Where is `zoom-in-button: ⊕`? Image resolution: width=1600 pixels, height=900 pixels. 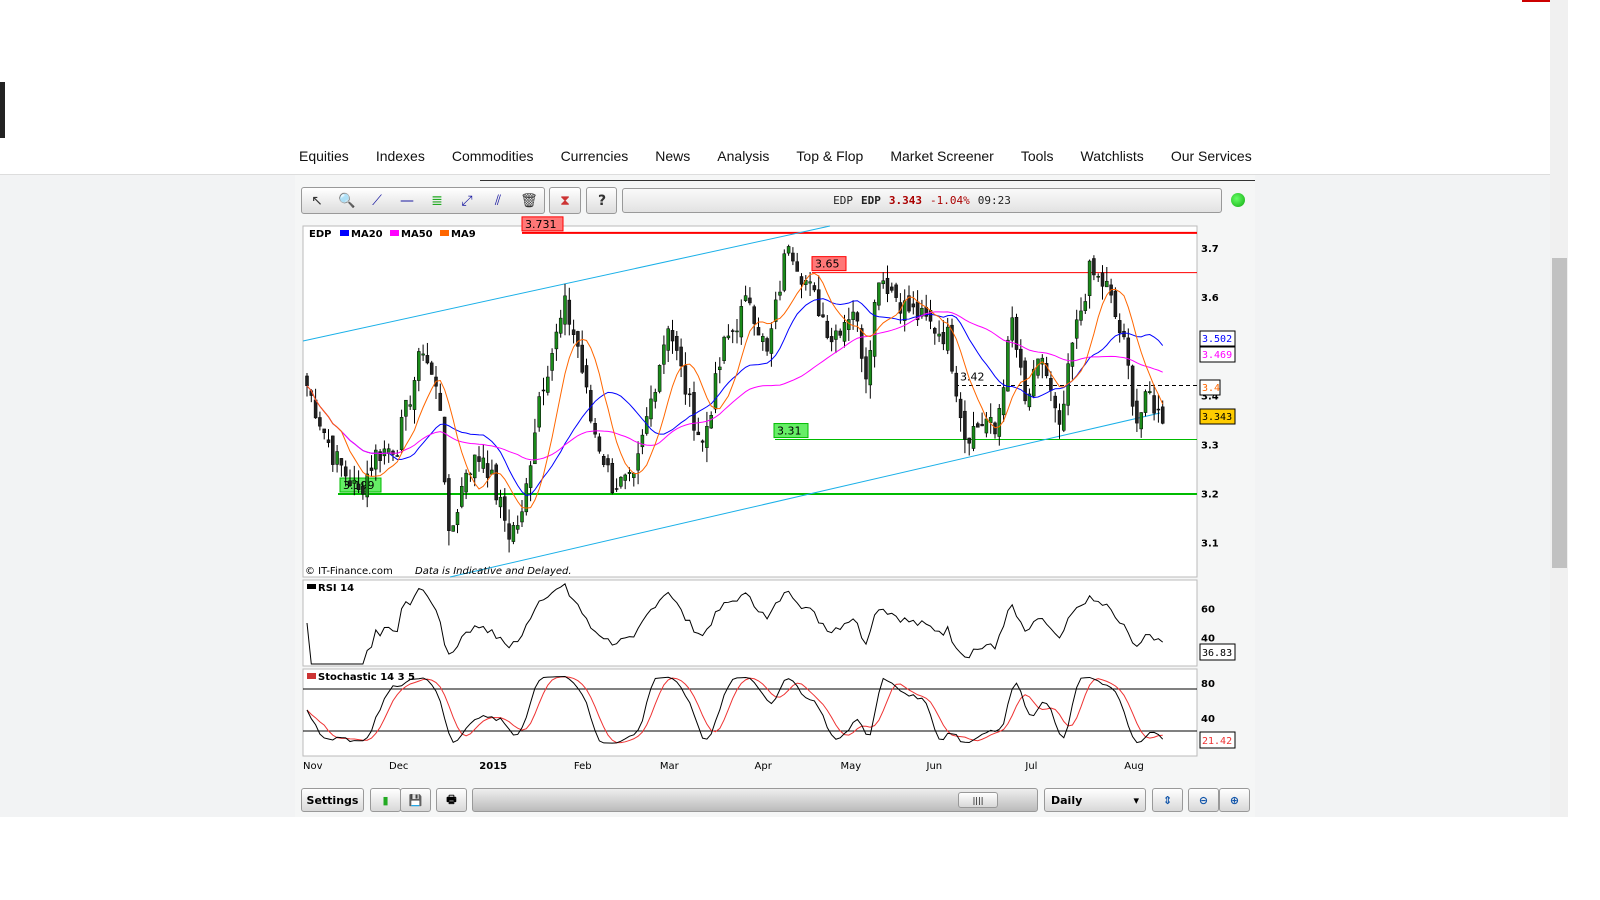
zoom-in-button: ⊕ is located at coordinates (1234, 800).